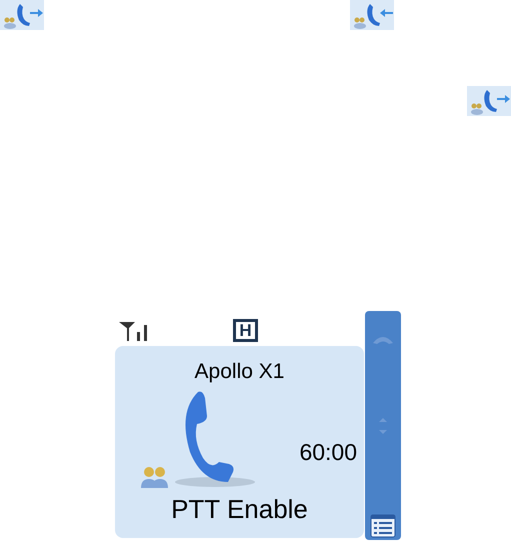  What do you see at coordinates (383, 340) in the screenshot?
I see `hang-up-icon` at bounding box center [383, 340].